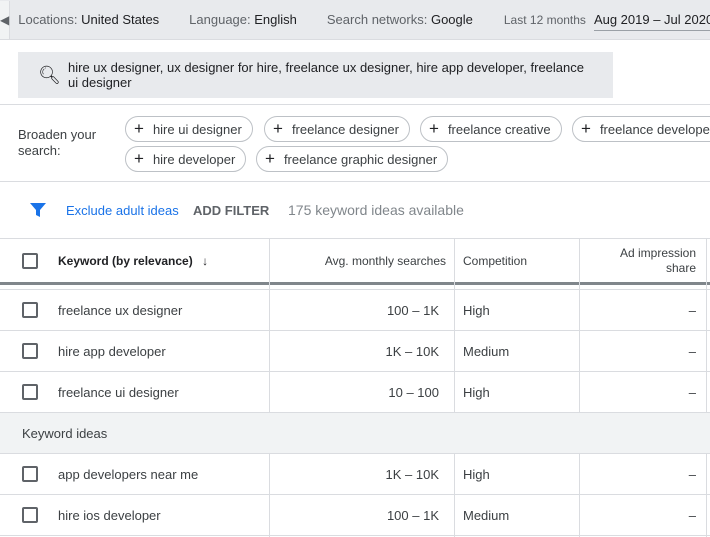 The height and width of the screenshot is (537, 710). Describe the element at coordinates (355, 515) in the screenshot. I see `table-row: hire ios developer 100 – 1K Medium –` at that location.